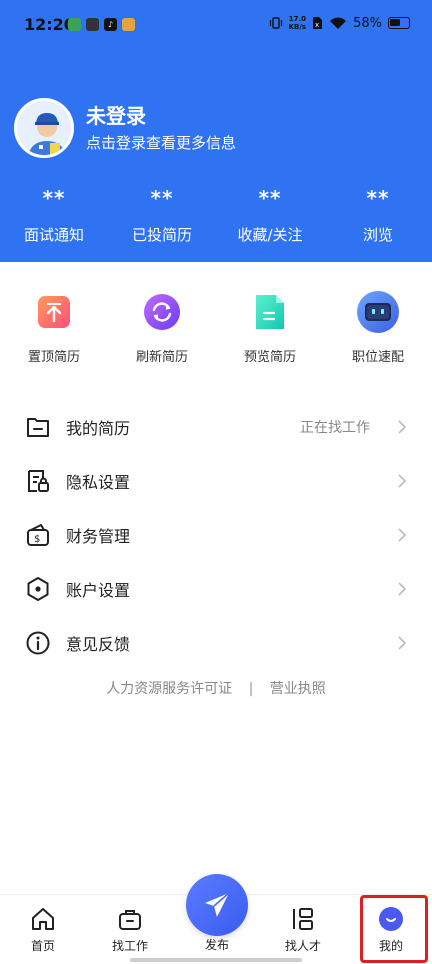  Describe the element at coordinates (335, 428) in the screenshot. I see `job-status: 正在找工作` at that location.